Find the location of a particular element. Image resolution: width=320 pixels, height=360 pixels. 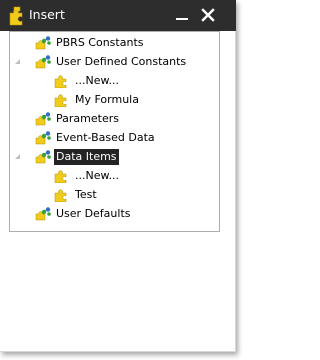

tree-node-label: Test is located at coordinates (86, 194).